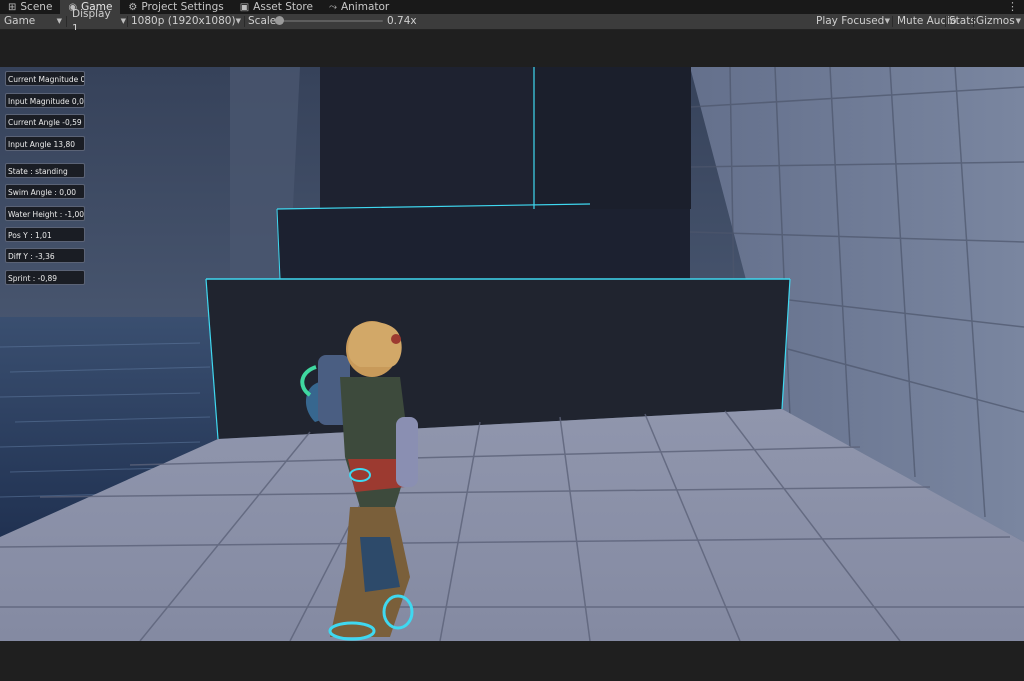 This screenshot has width=1024, height=681. What do you see at coordinates (365, 7) in the screenshot?
I see `tab-label: Animator` at bounding box center [365, 7].